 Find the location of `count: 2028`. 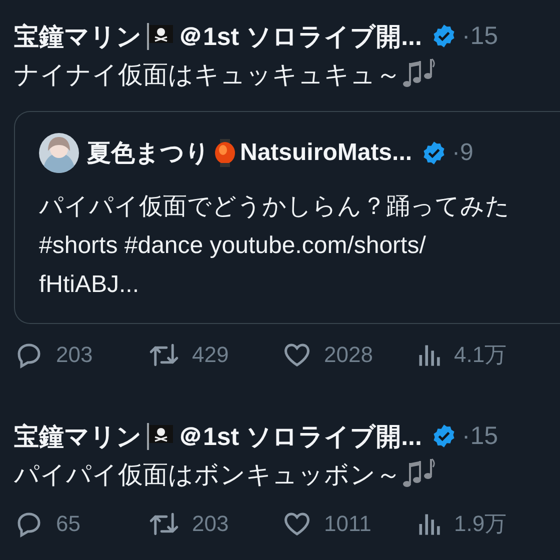

count: 2028 is located at coordinates (348, 355).